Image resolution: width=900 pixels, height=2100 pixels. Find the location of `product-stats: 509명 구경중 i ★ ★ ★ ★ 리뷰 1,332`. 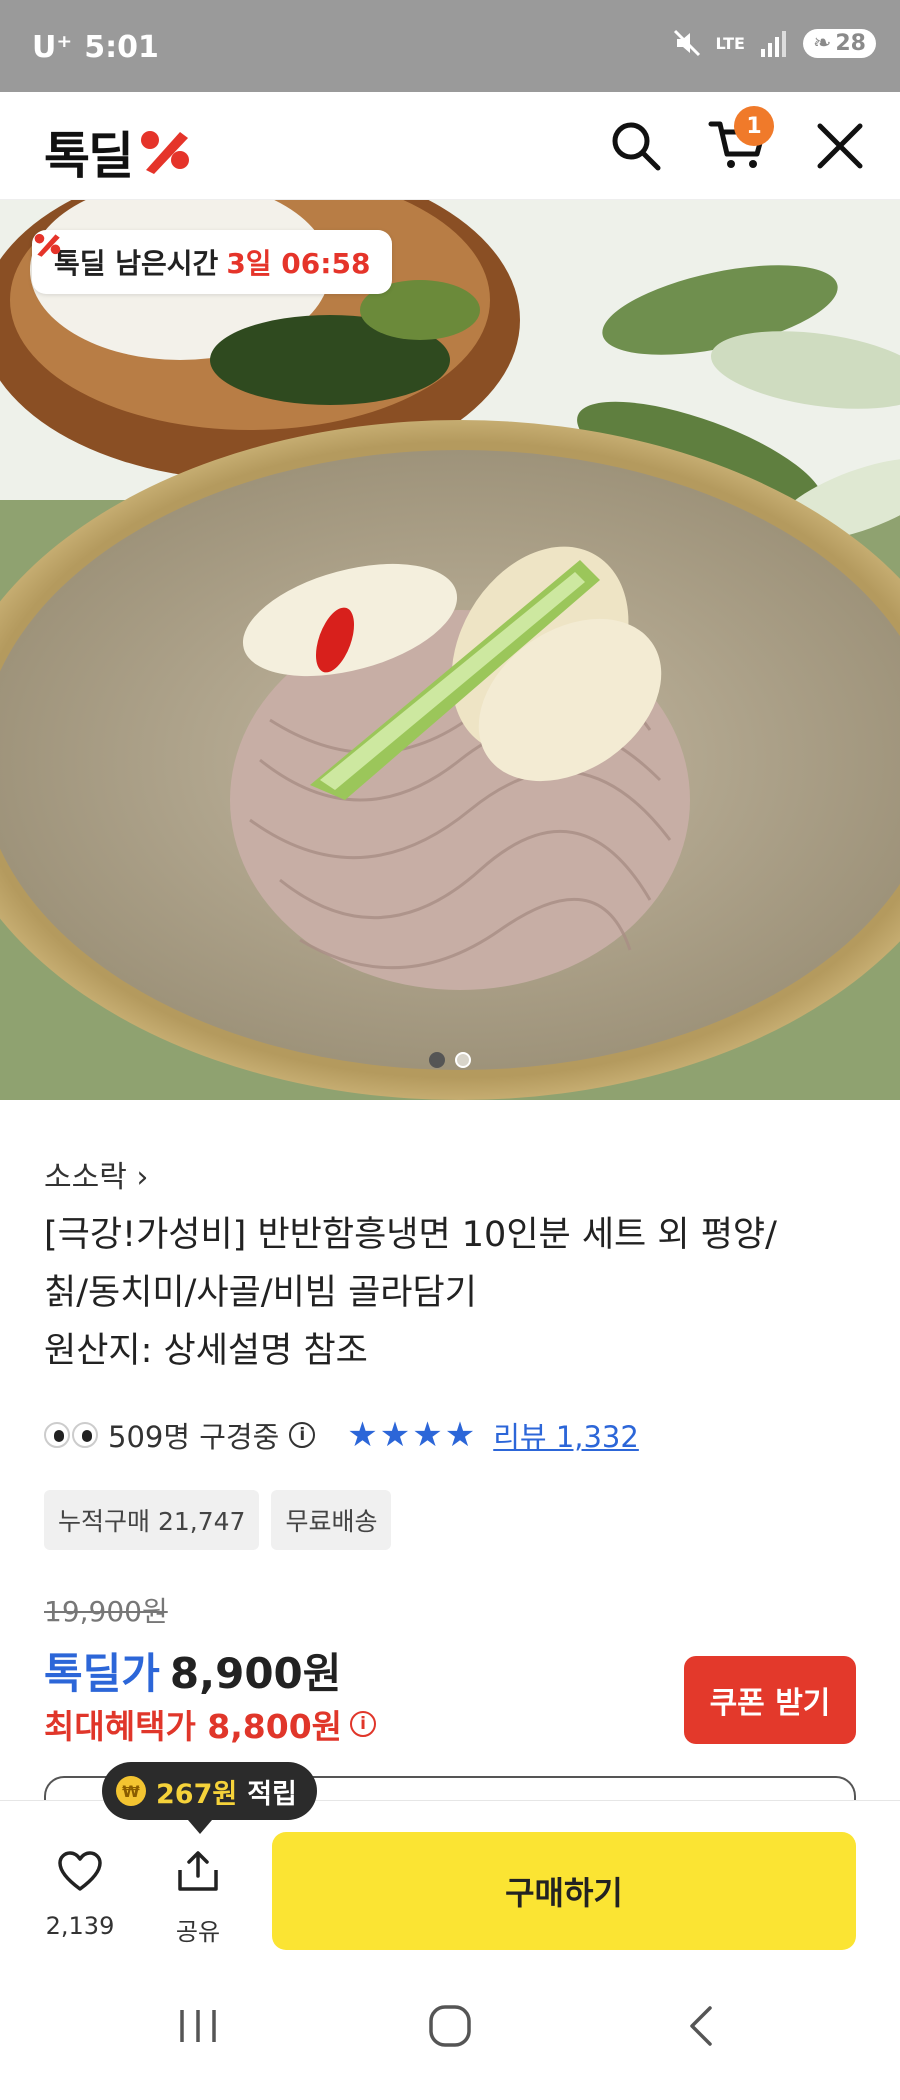

product-stats: 509명 구경중 i ★ ★ ★ ★ 리뷰 1,332 is located at coordinates (341, 1435).